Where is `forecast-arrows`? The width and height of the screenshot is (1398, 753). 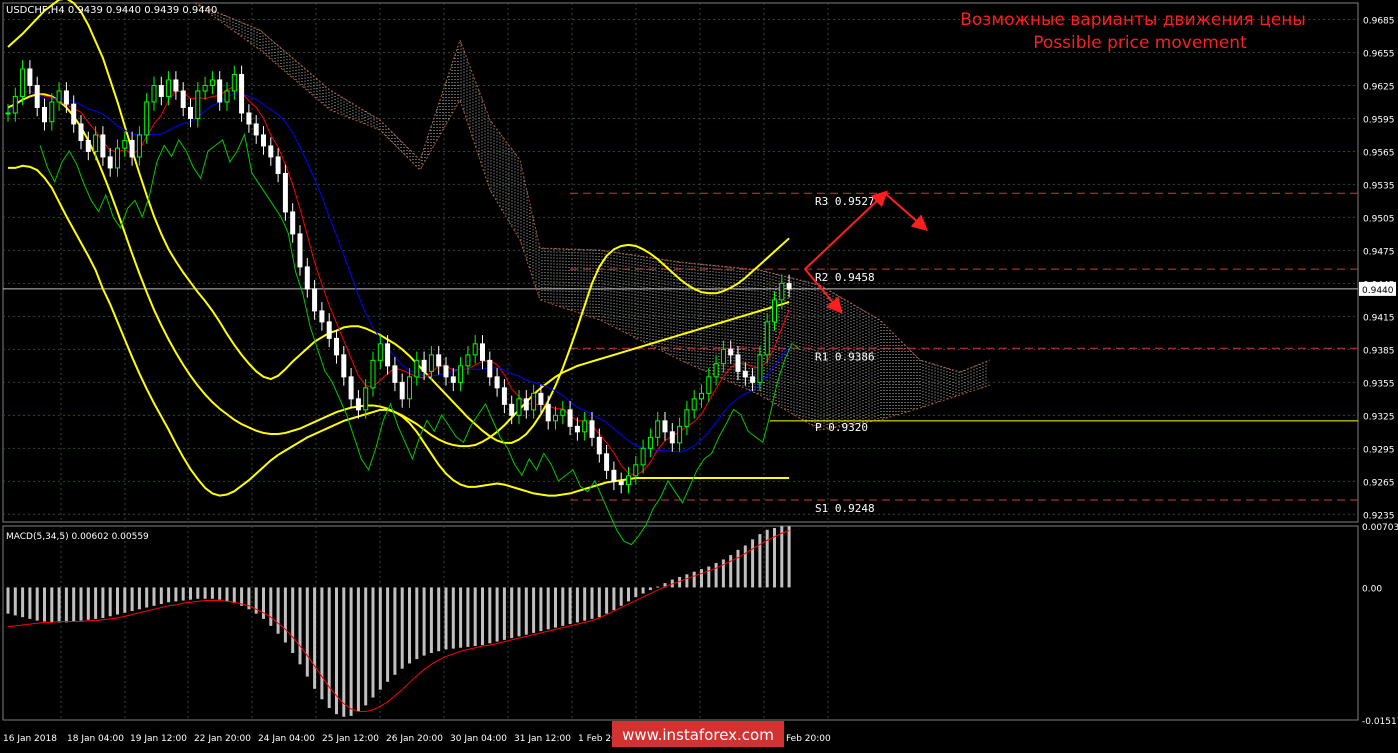 forecast-arrows is located at coordinates (865, 252).